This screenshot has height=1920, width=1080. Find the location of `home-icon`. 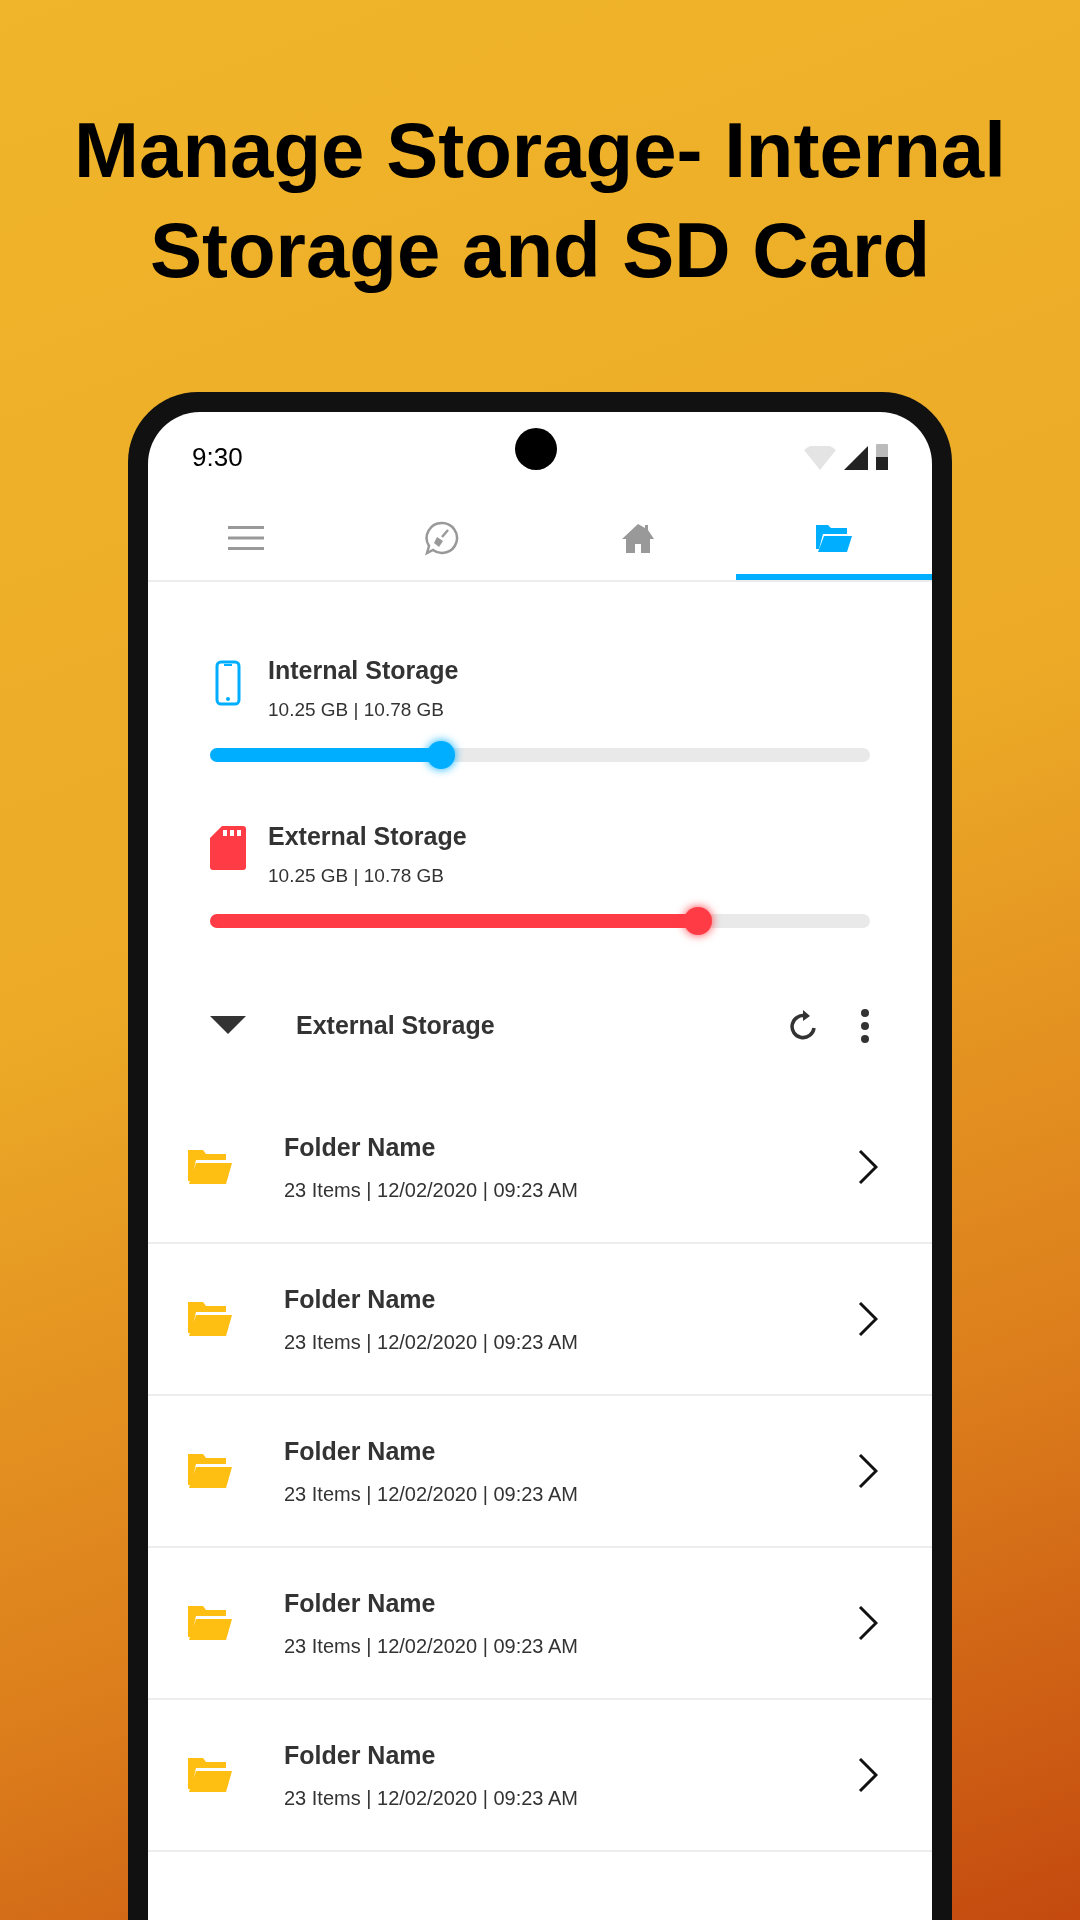

home-icon is located at coordinates (638, 538).